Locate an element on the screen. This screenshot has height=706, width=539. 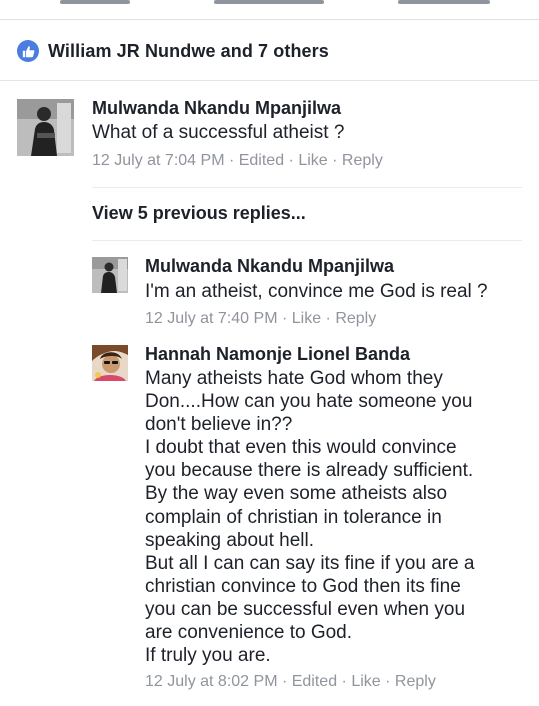
likes-summary-text: William JR Nundwe and 7 others is located at coordinates (188, 50).